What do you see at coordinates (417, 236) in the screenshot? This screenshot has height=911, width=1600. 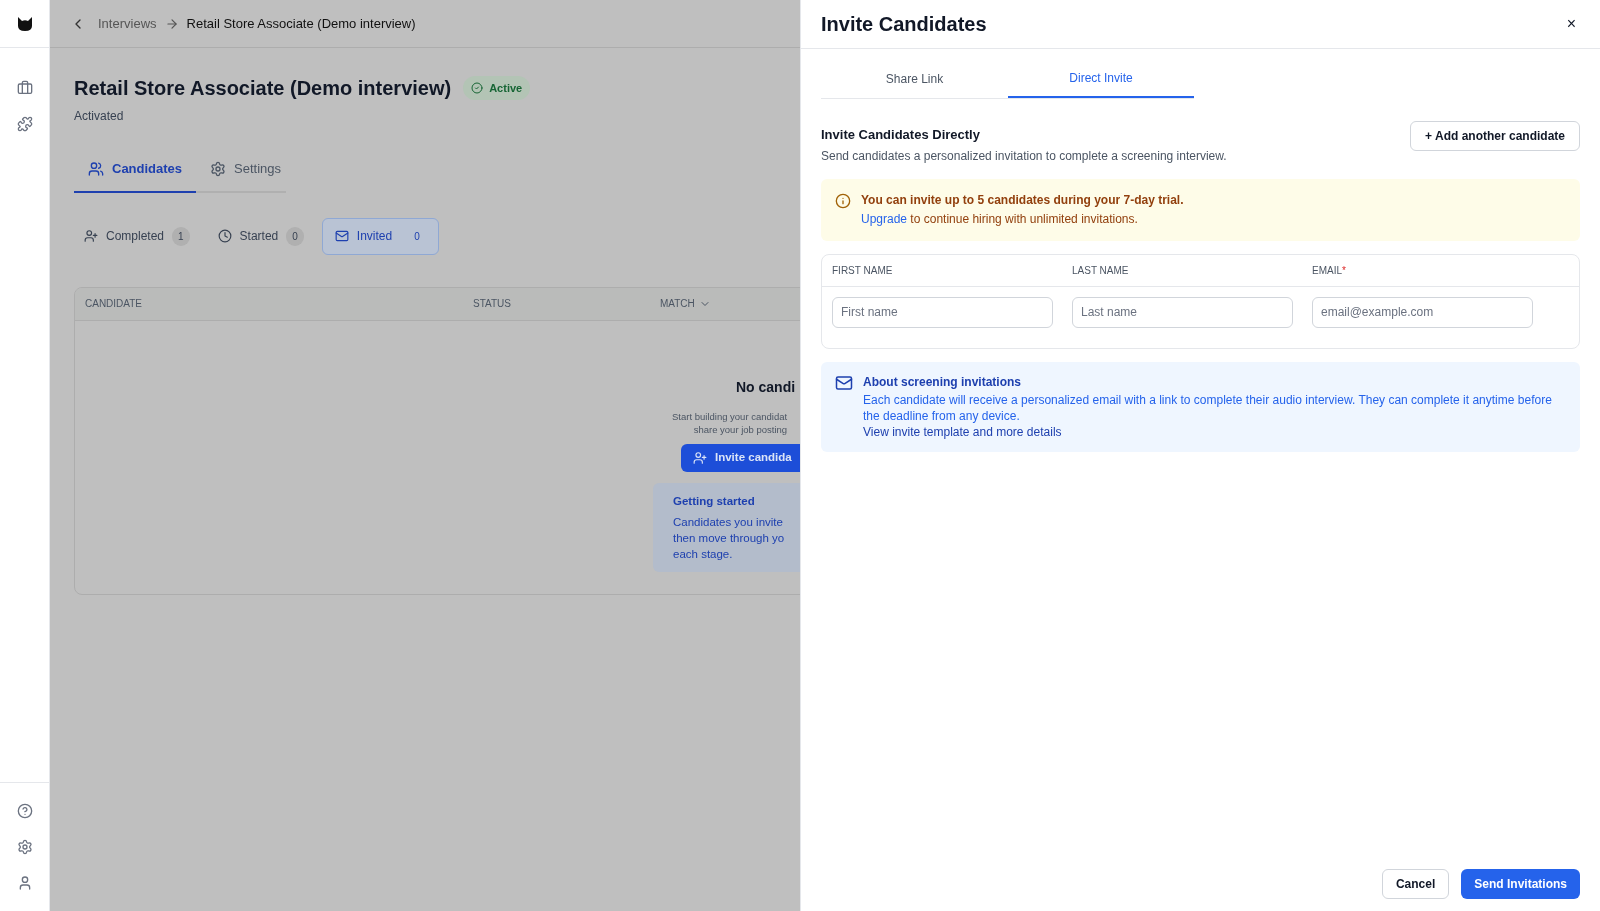 I see `count-label: 0` at bounding box center [417, 236].